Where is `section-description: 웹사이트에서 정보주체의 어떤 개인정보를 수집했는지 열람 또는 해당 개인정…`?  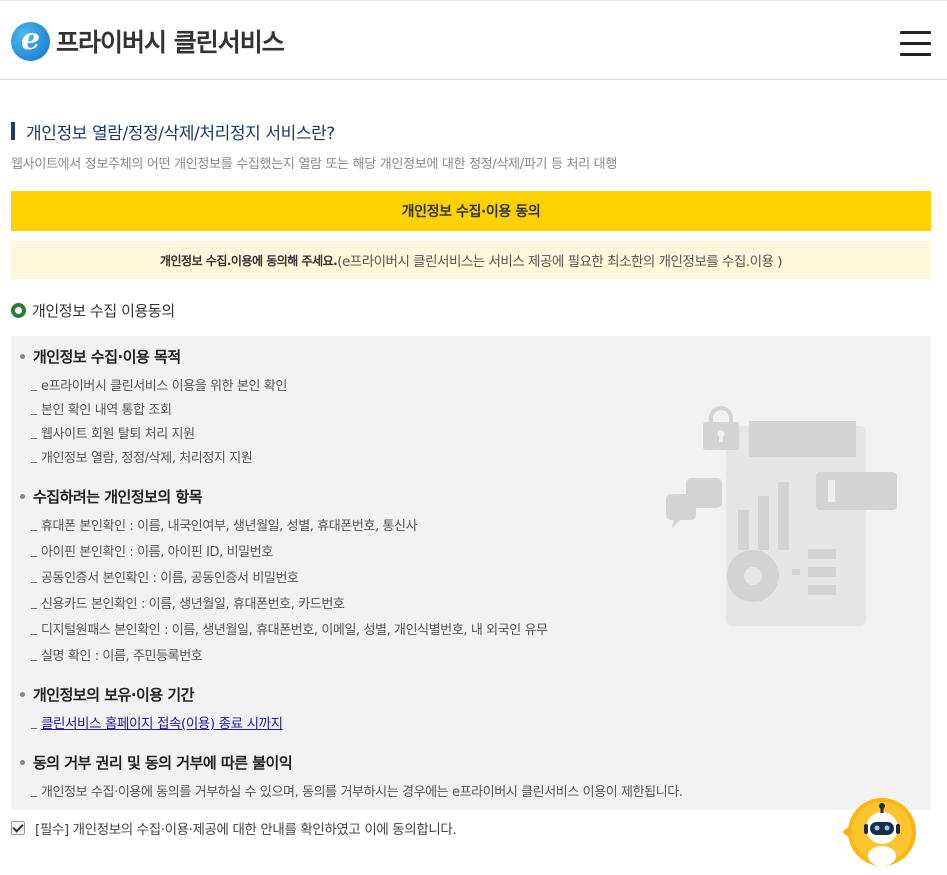
section-description: 웹사이트에서 정보주체의 어떤 개인정보를 수집했는지 열람 또는 해당 개인정… is located at coordinates (314, 164).